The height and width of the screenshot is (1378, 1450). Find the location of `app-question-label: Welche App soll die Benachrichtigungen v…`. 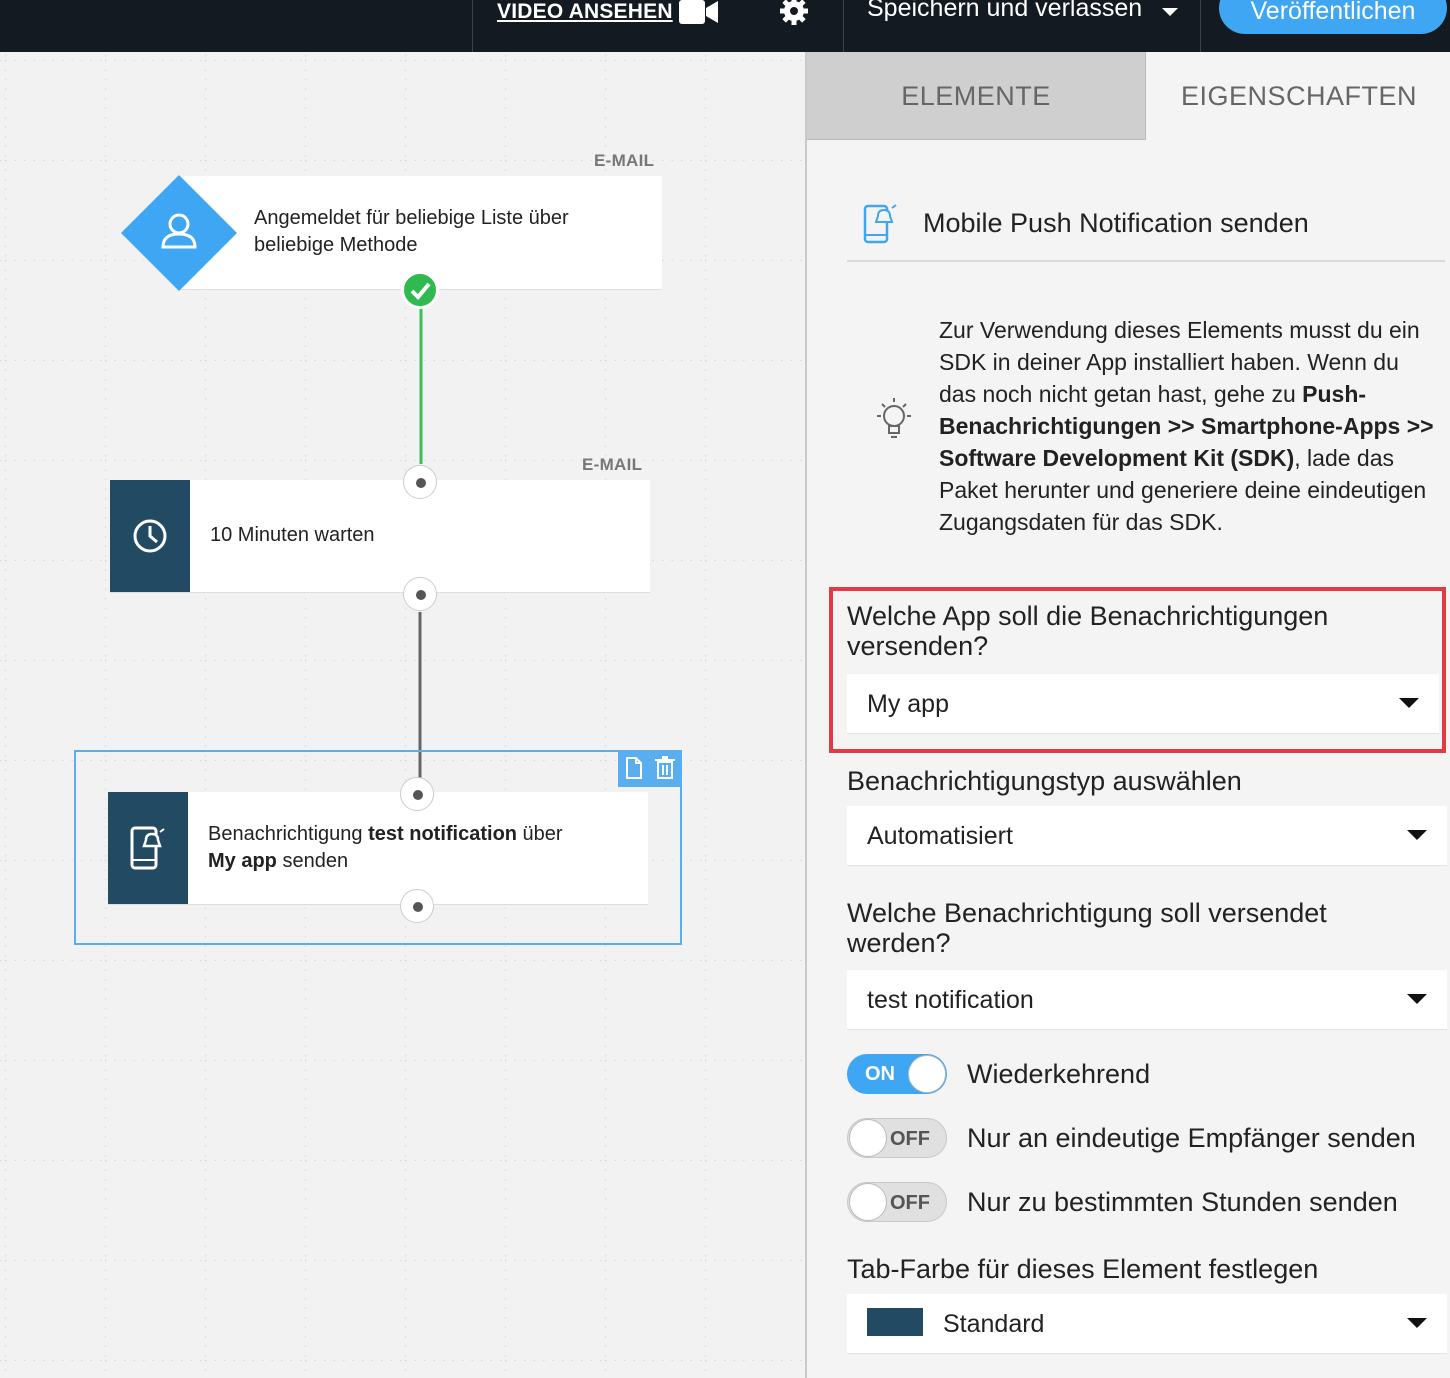

app-question-label: Welche App soll die Benachrichtigungen v… is located at coordinates (1088, 631).